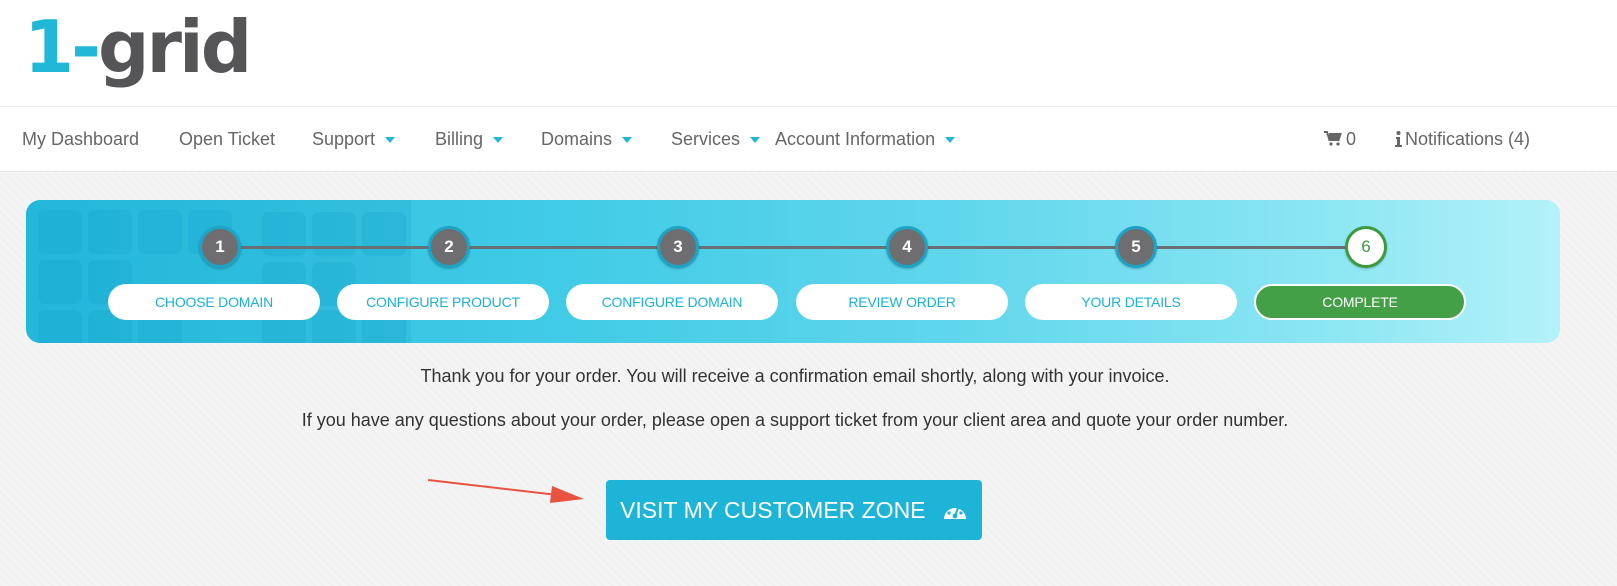 The width and height of the screenshot is (1617, 586). What do you see at coordinates (794, 510) in the screenshot?
I see `visit-customer-zone-button: VISIT MY CUSTOMER ZONE` at bounding box center [794, 510].